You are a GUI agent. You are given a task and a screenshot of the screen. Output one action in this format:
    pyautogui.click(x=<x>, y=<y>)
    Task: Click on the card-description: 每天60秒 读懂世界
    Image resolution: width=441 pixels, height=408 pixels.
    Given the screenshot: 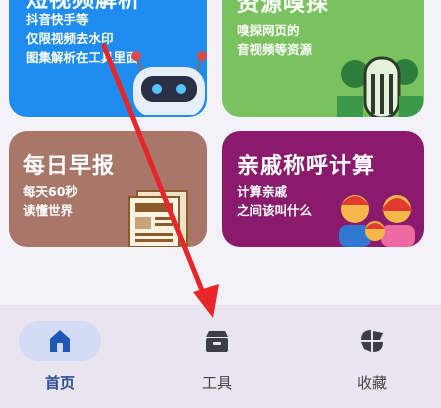 What is the action you would take?
    pyautogui.click(x=50, y=201)
    